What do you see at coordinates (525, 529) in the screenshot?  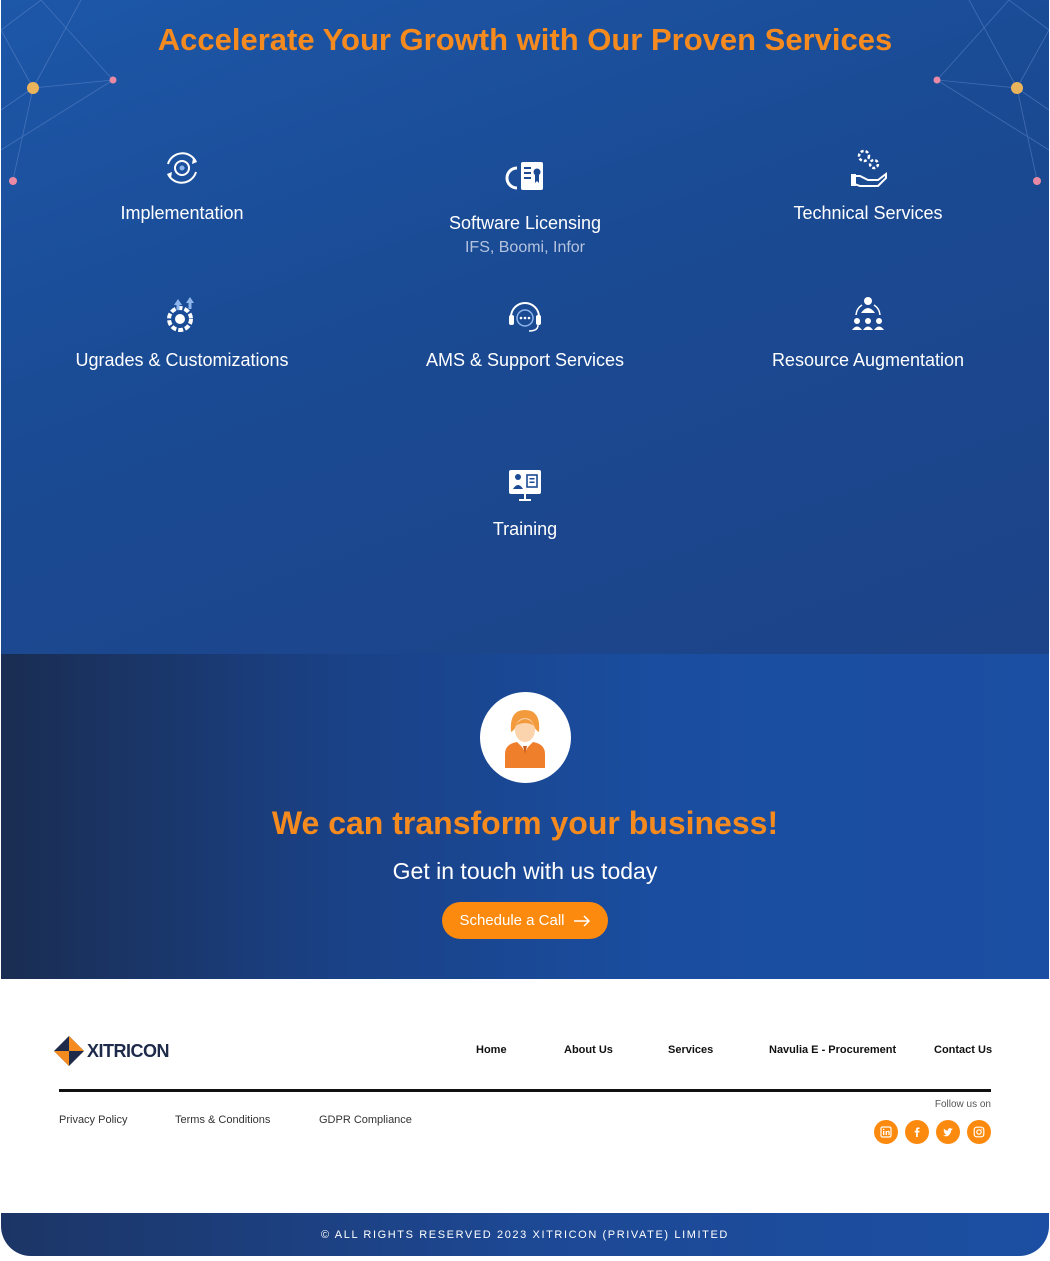 I see `service-label: Training` at bounding box center [525, 529].